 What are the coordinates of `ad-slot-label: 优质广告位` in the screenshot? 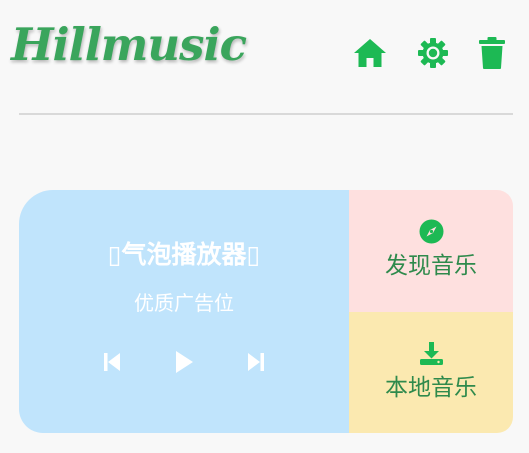 It's located at (184, 303).